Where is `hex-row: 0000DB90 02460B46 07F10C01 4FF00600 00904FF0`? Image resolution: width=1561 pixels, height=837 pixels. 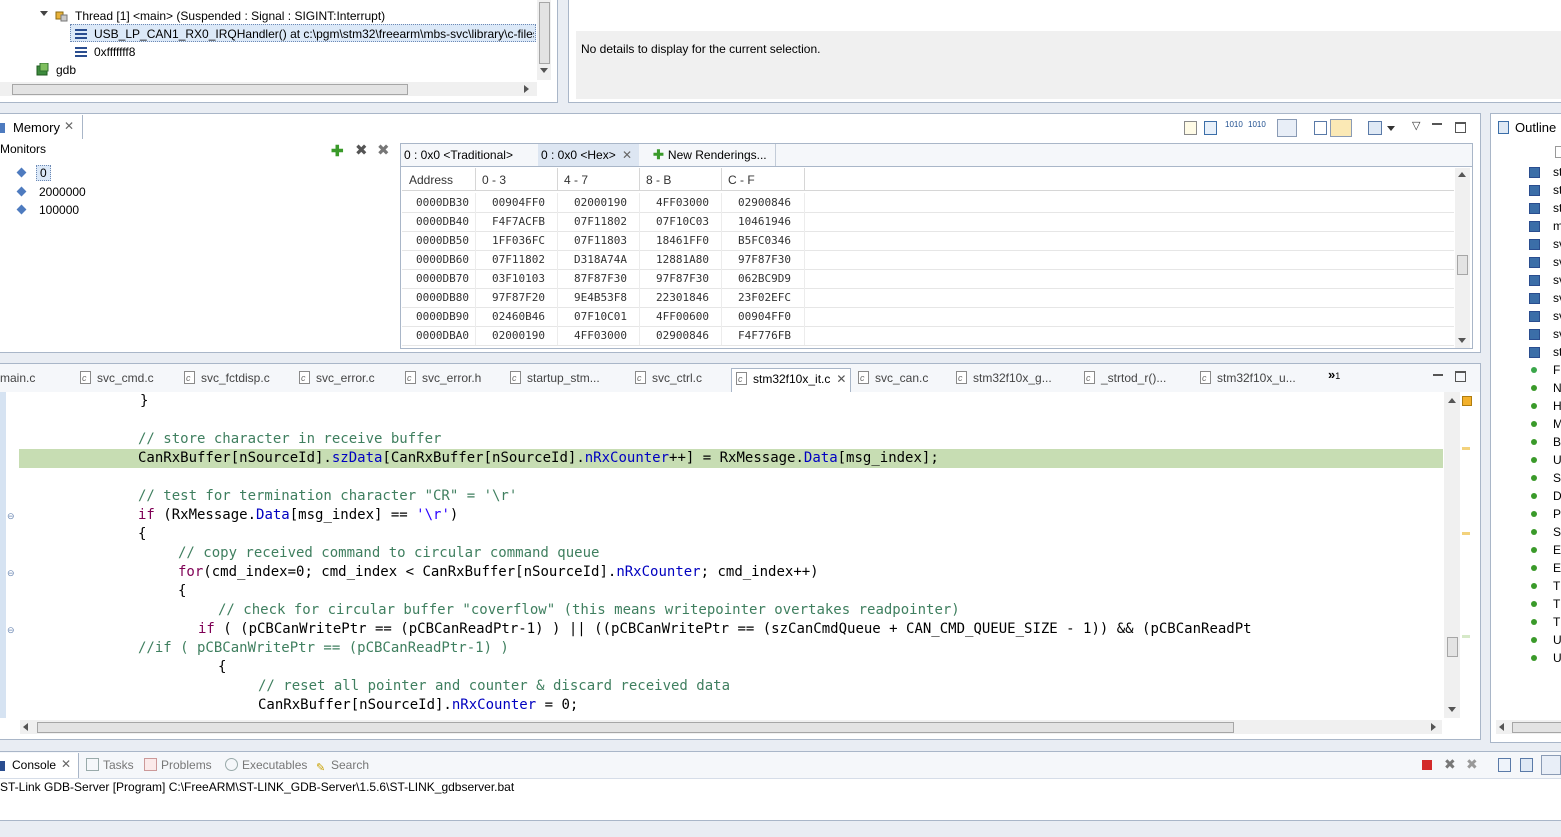 hex-row: 0000DB90 02460B46 07F10C01 4FF00600 00904FF0 is located at coordinates (928, 317).